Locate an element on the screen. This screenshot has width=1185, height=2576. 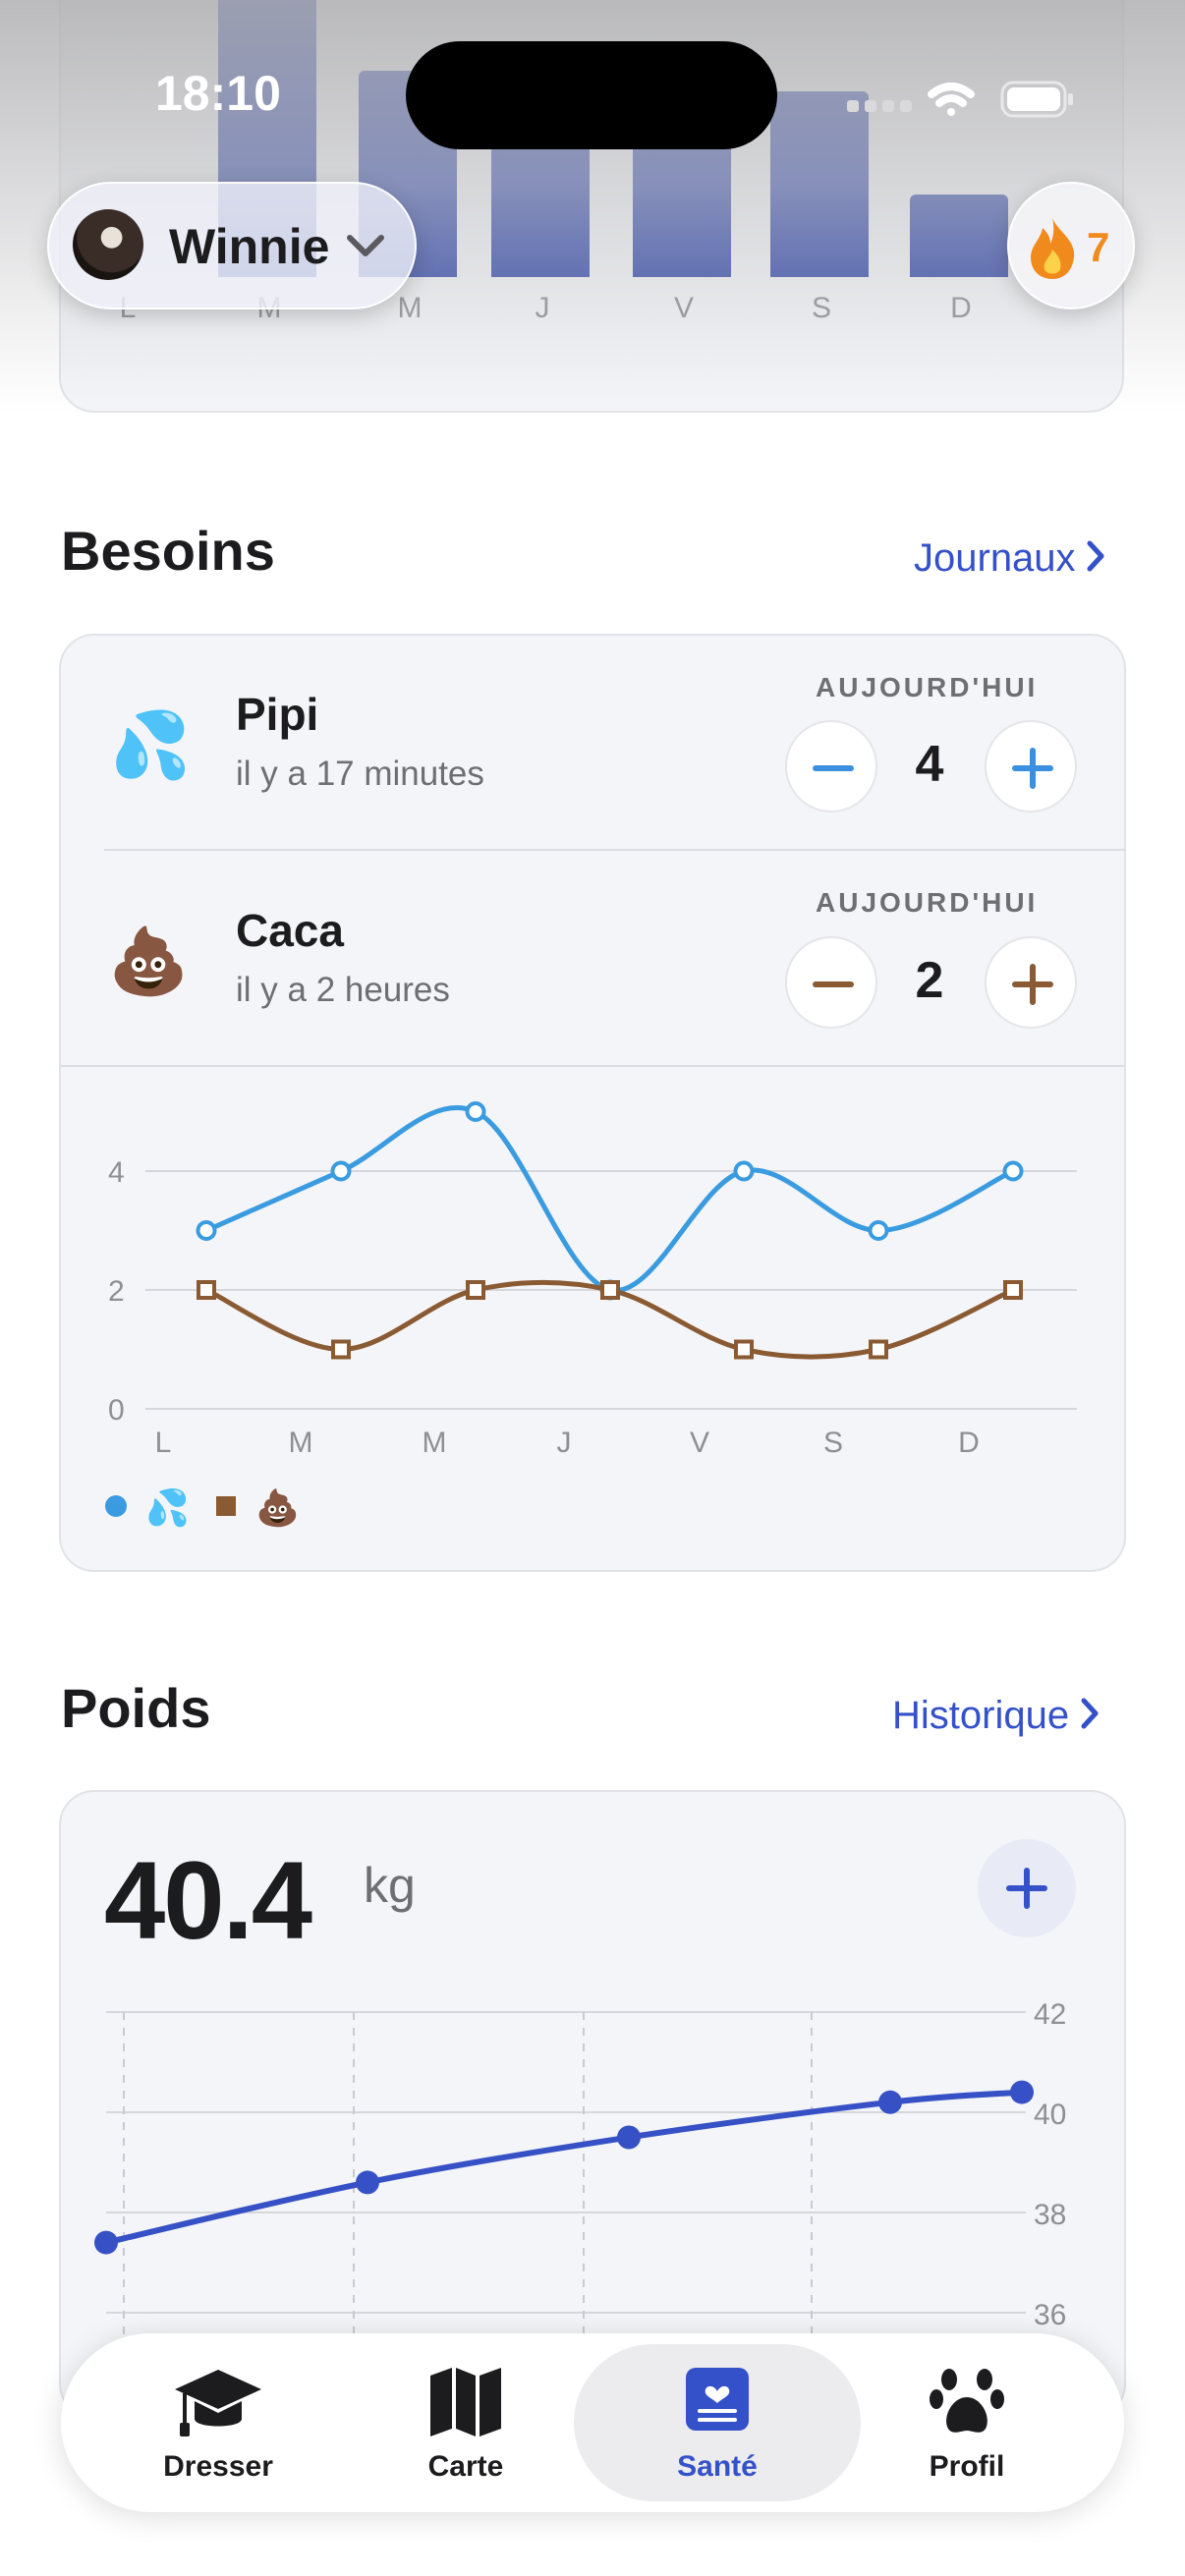
streak-count: 7 is located at coordinates (1099, 247).